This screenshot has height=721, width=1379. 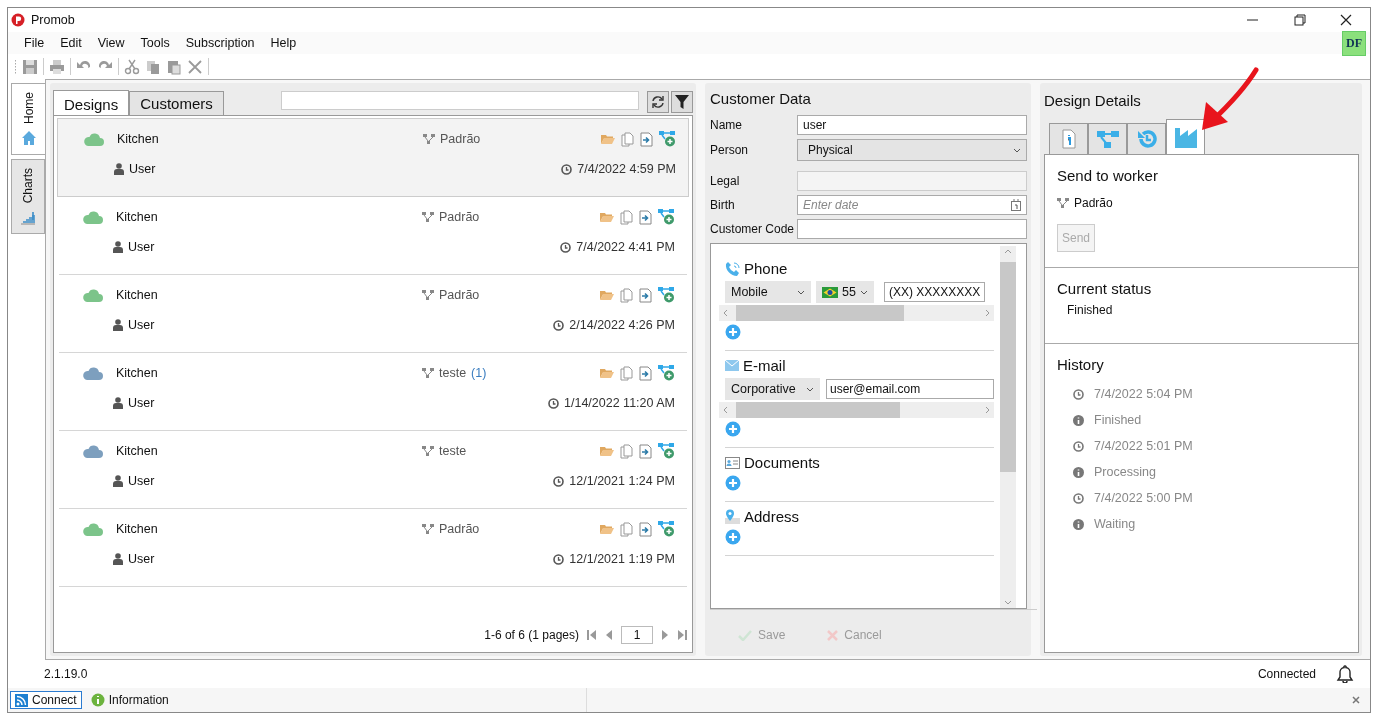 I want to click on section-title: Phone, so click(x=766, y=268).